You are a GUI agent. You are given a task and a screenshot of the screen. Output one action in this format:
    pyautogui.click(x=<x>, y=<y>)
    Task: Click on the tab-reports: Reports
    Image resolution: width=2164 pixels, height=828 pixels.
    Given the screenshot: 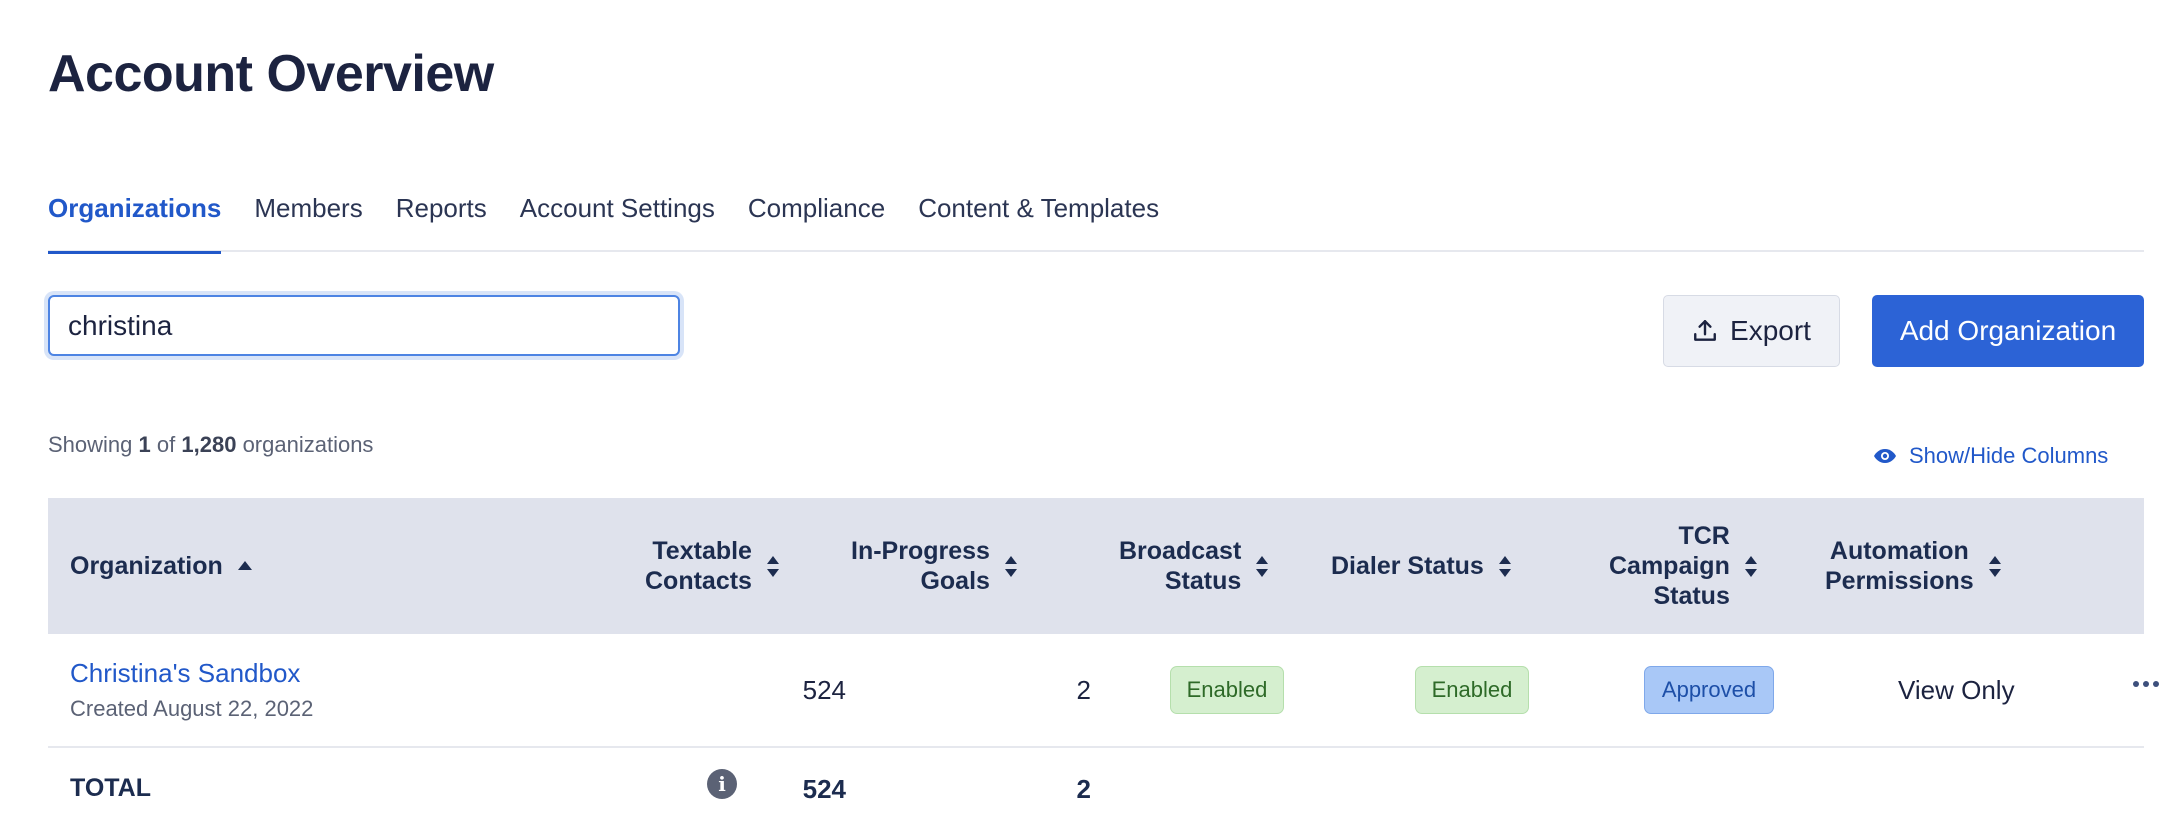 What is the action you would take?
    pyautogui.click(x=441, y=221)
    